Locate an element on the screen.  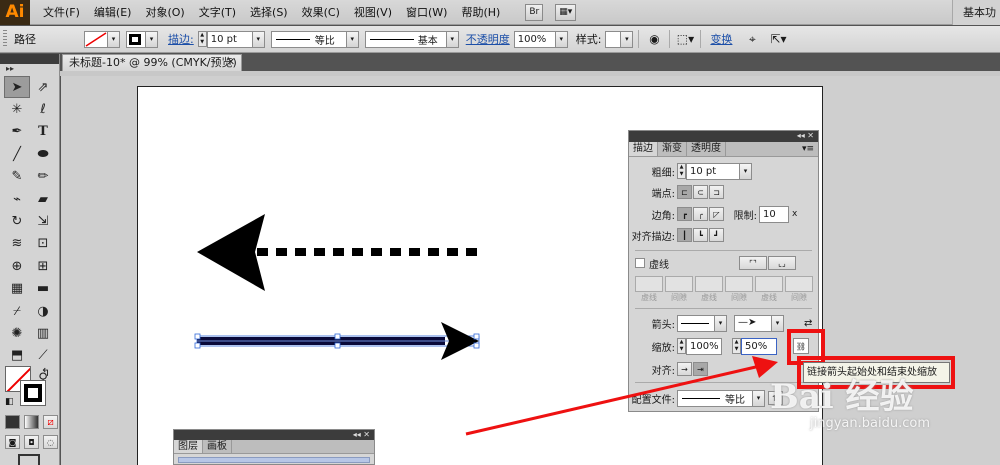
end-arrowhead-field: —➤ is located at coordinates (753, 323).